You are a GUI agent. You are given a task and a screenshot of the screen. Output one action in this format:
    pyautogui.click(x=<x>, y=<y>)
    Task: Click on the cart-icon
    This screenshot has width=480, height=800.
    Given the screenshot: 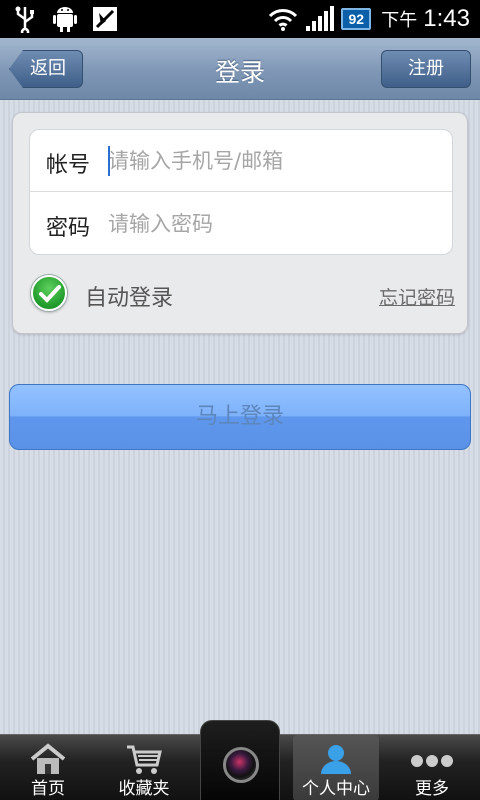 What is the action you would take?
    pyautogui.click(x=144, y=759)
    